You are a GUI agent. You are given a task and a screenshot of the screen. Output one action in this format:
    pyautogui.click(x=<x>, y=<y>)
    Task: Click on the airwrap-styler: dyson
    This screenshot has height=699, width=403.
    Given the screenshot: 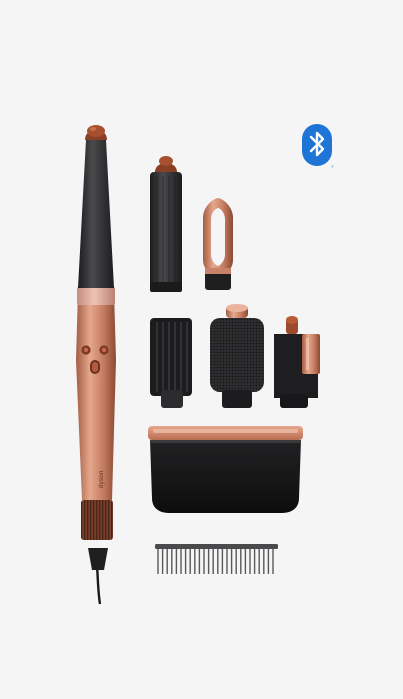 What is the action you would take?
    pyautogui.click(x=96, y=365)
    